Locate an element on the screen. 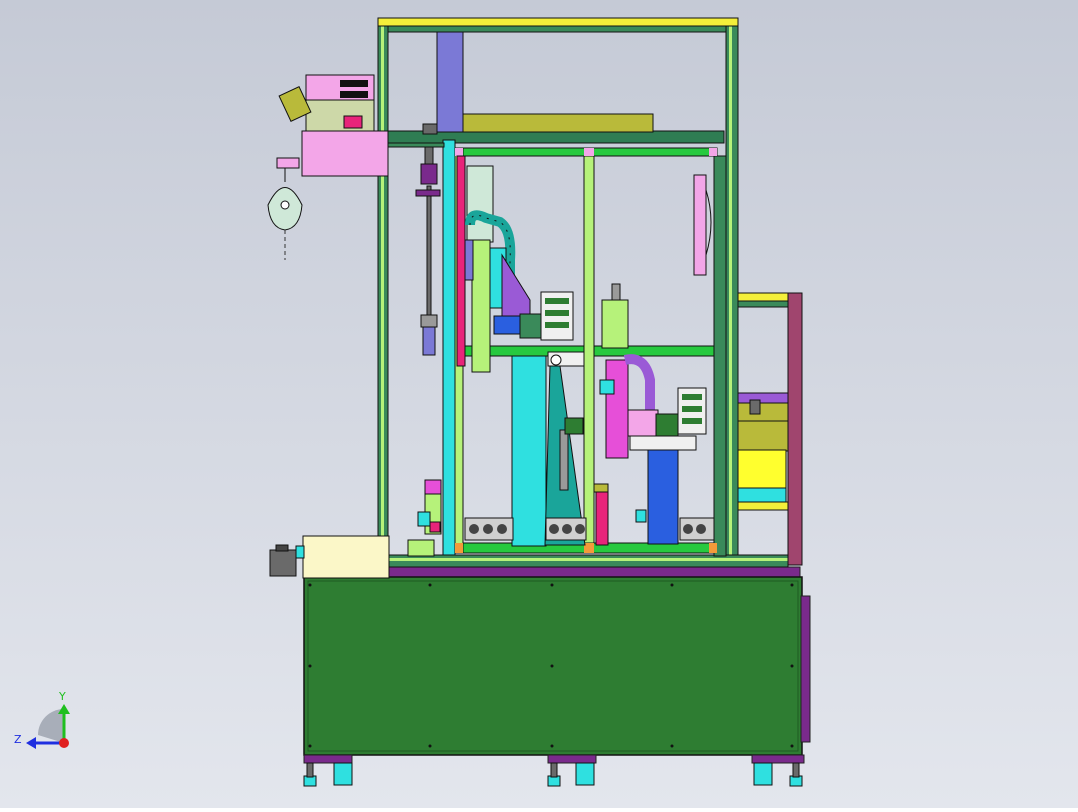 The width and height of the screenshot is (1078, 812). x-axis-dot is located at coordinates (64, 743).